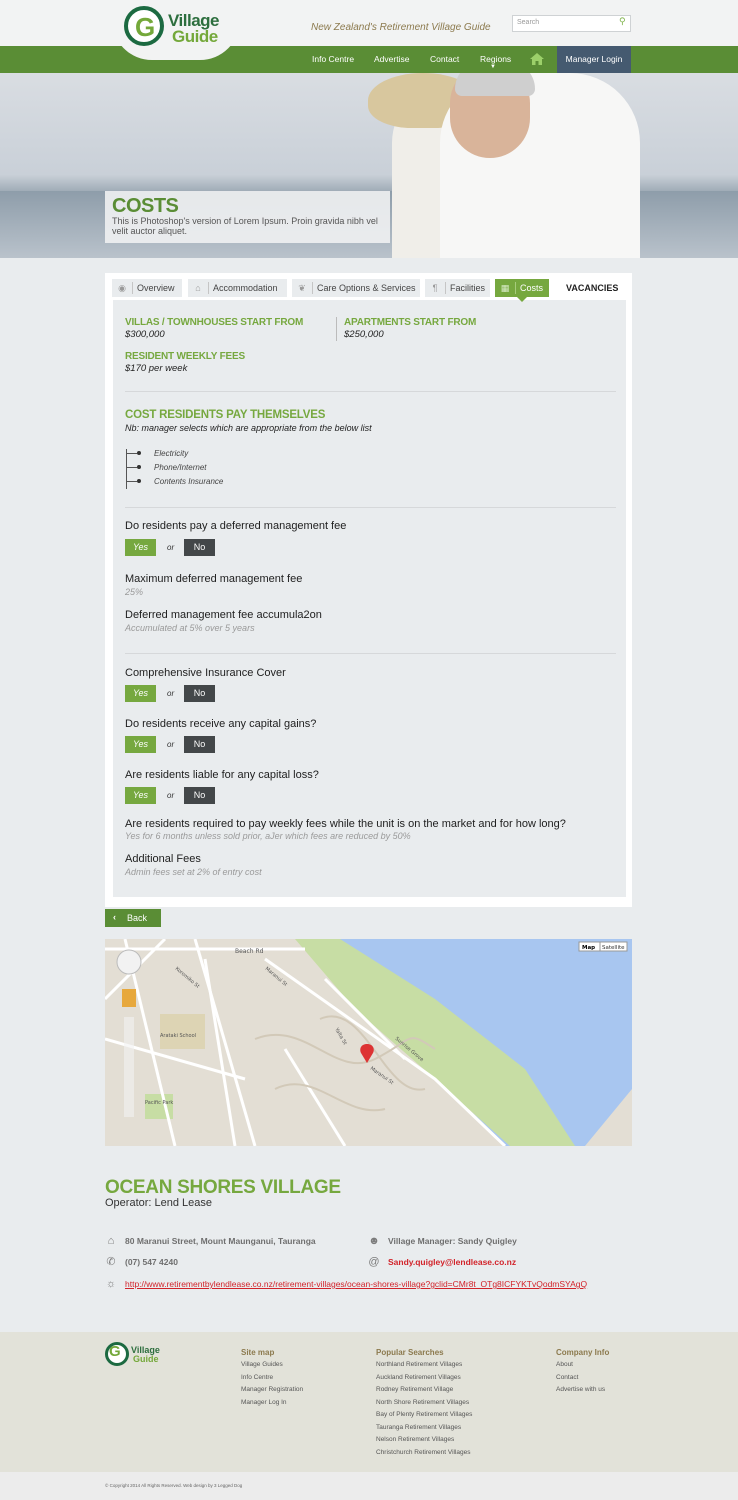 The width and height of the screenshot is (738, 1500). I want to click on footer-sitemap-title: Site map, so click(258, 1352).